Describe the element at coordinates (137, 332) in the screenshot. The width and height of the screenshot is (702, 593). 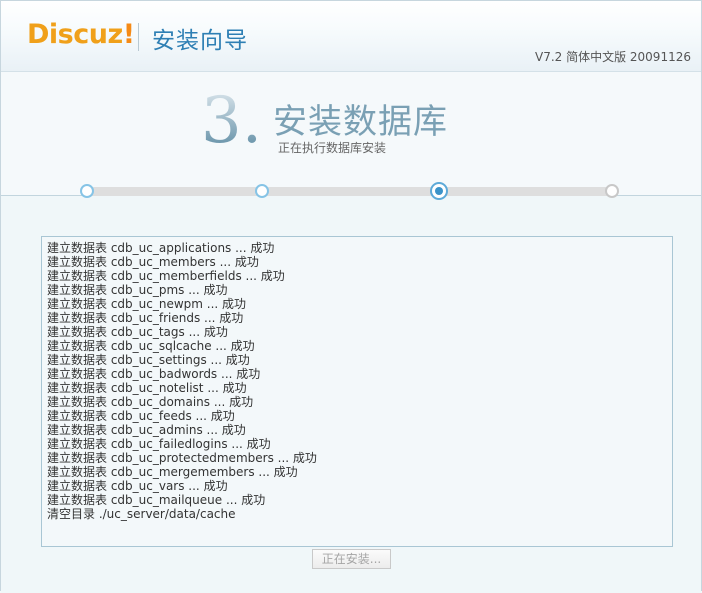
I see `log-line: 建立数据表 cdb_uc_tags ... 成功` at that location.